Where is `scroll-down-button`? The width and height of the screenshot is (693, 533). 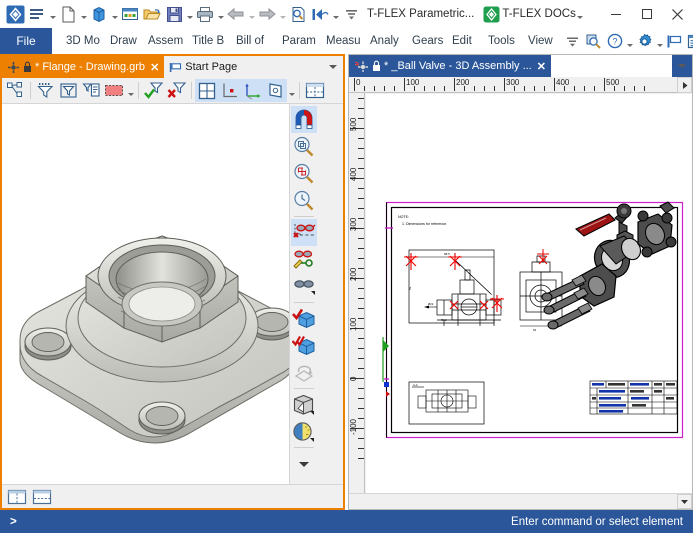 scroll-down-button is located at coordinates (684, 501).